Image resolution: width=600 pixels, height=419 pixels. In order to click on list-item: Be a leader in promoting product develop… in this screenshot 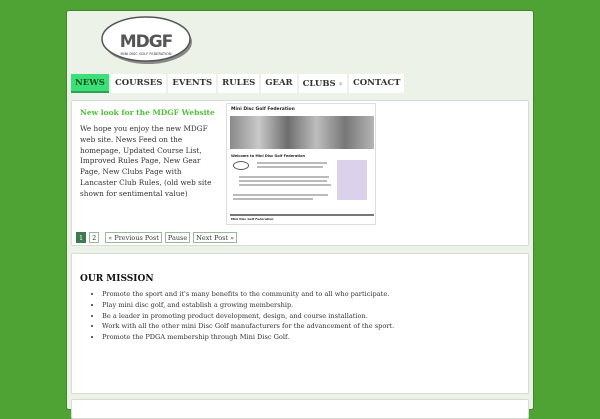, I will do `click(248, 316)`.